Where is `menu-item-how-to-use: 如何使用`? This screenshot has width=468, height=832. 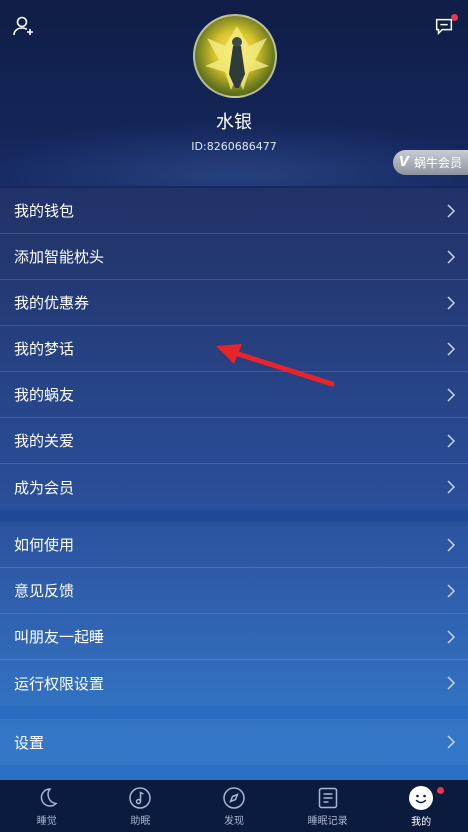 menu-item-how-to-use: 如何使用 is located at coordinates (234, 545).